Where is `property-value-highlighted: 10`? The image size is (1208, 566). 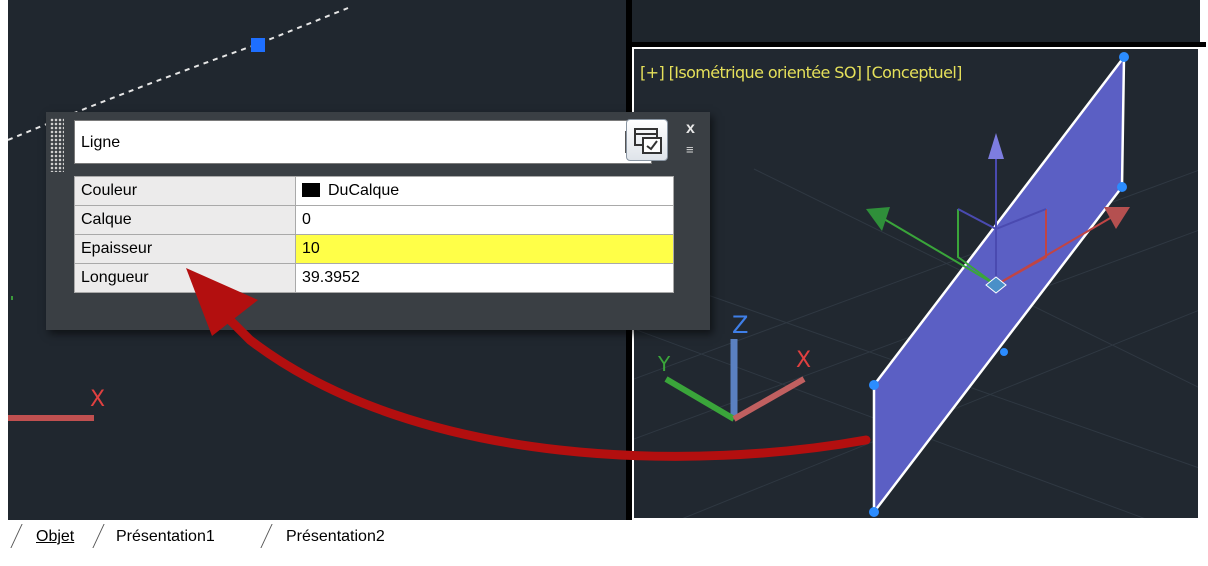
property-value-highlighted: 10 is located at coordinates (484, 249).